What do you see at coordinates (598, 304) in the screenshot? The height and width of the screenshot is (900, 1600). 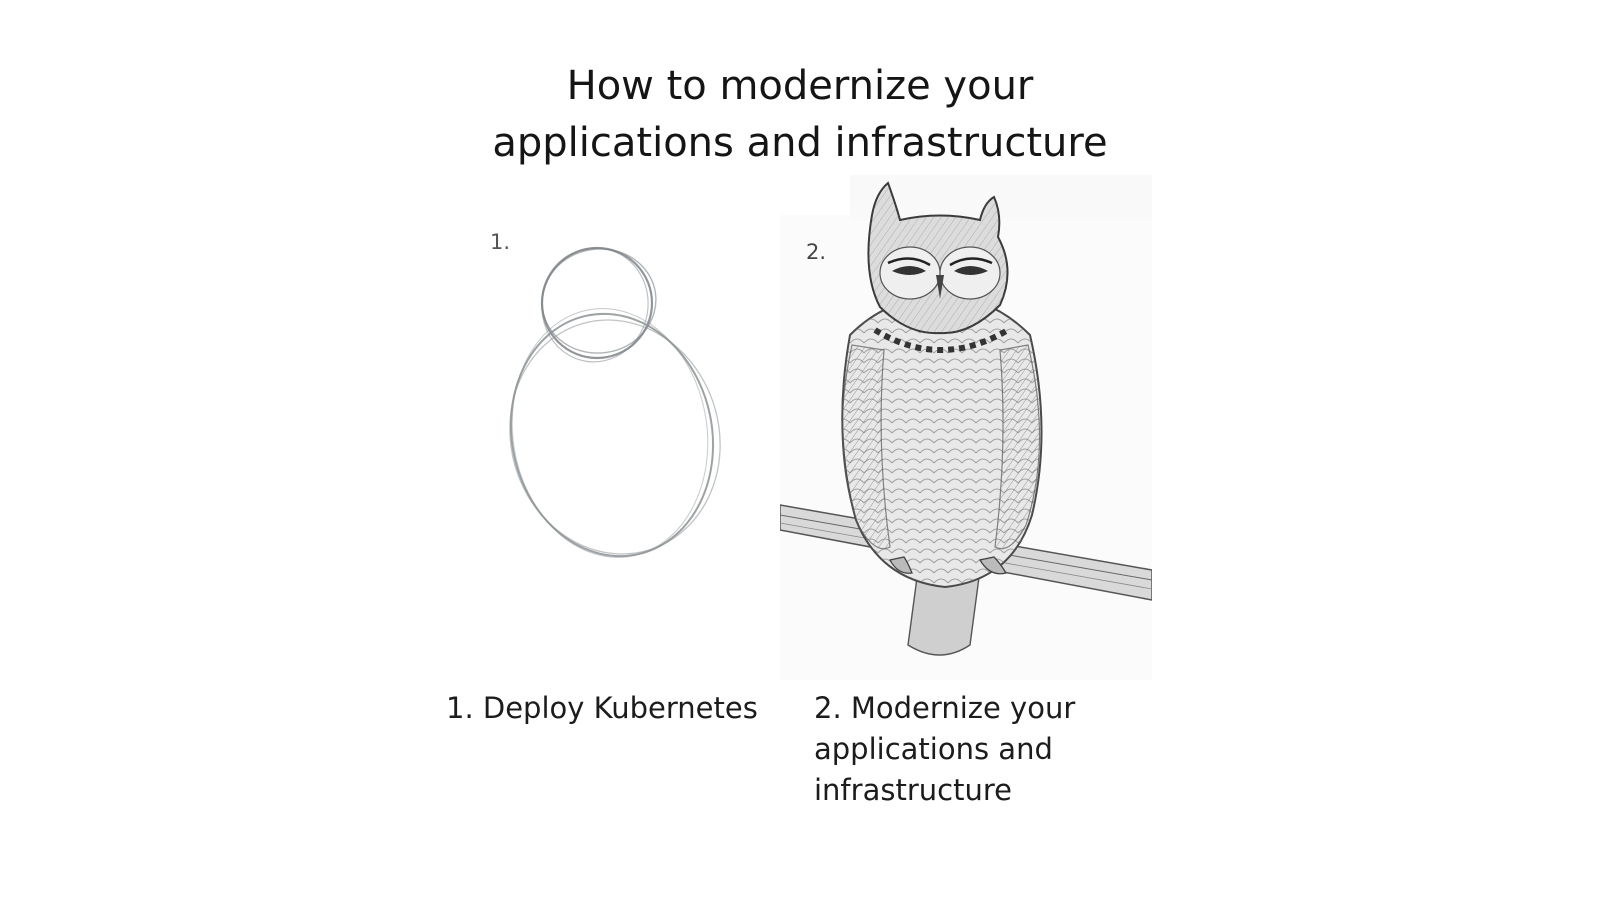 I see `head-circle` at bounding box center [598, 304].